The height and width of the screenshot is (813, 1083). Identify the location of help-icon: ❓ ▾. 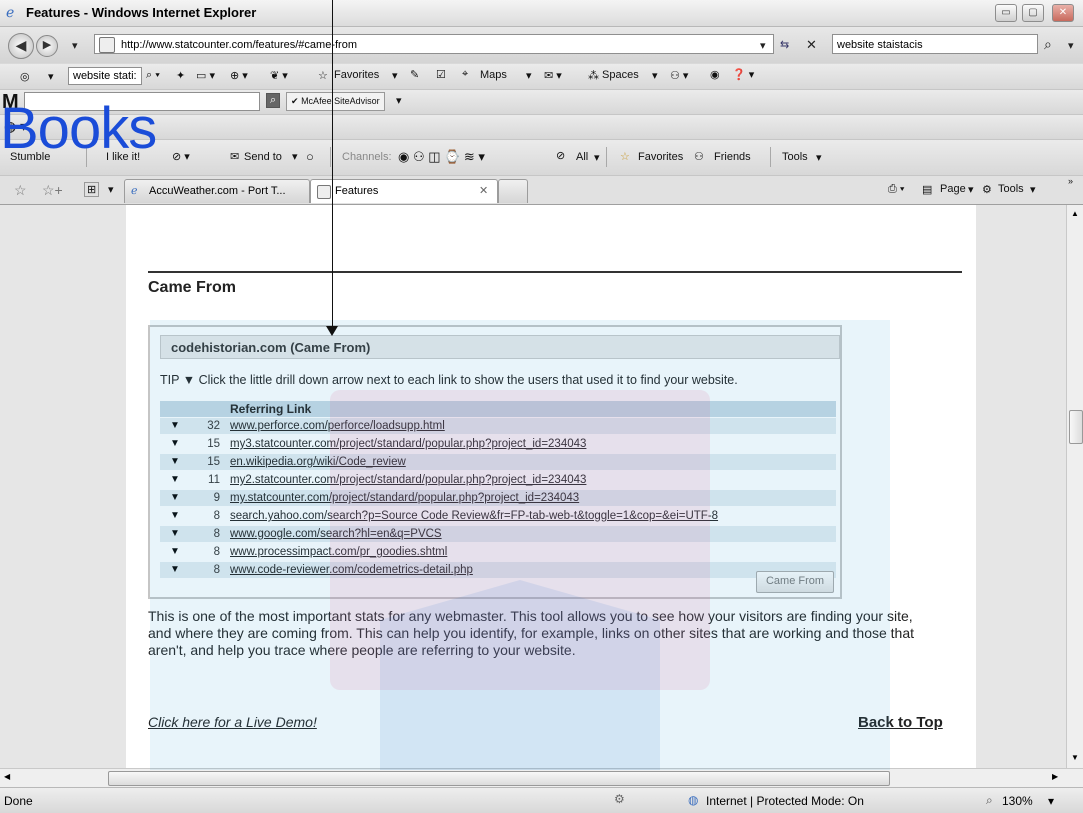
(743, 74).